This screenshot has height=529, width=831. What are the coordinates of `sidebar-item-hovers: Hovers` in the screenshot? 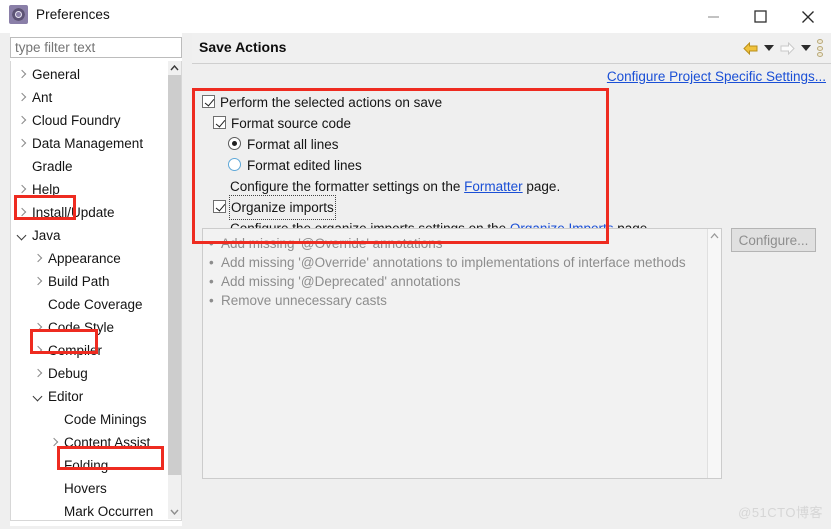 It's located at (90, 488).